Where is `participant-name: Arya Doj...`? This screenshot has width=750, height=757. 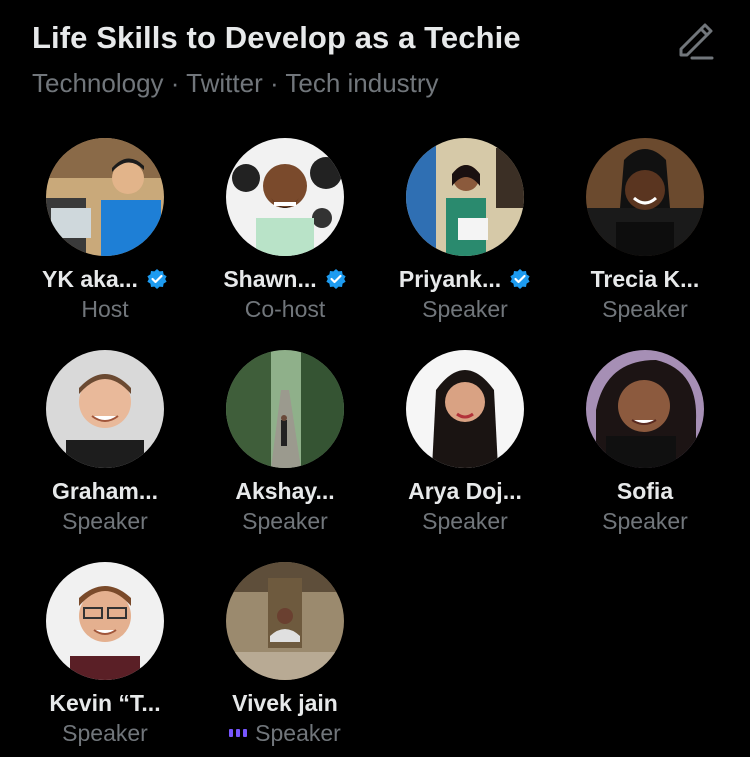 participant-name: Arya Doj... is located at coordinates (465, 490).